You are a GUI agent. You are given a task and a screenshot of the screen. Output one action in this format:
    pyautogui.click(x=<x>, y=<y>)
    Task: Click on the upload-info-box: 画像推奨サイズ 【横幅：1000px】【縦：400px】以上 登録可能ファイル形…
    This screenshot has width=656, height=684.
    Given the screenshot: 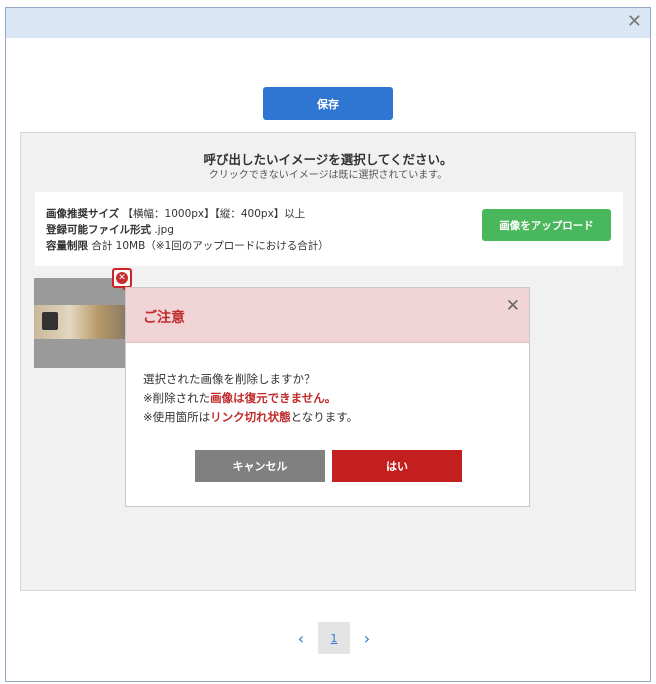 What is the action you would take?
    pyautogui.click(x=329, y=229)
    